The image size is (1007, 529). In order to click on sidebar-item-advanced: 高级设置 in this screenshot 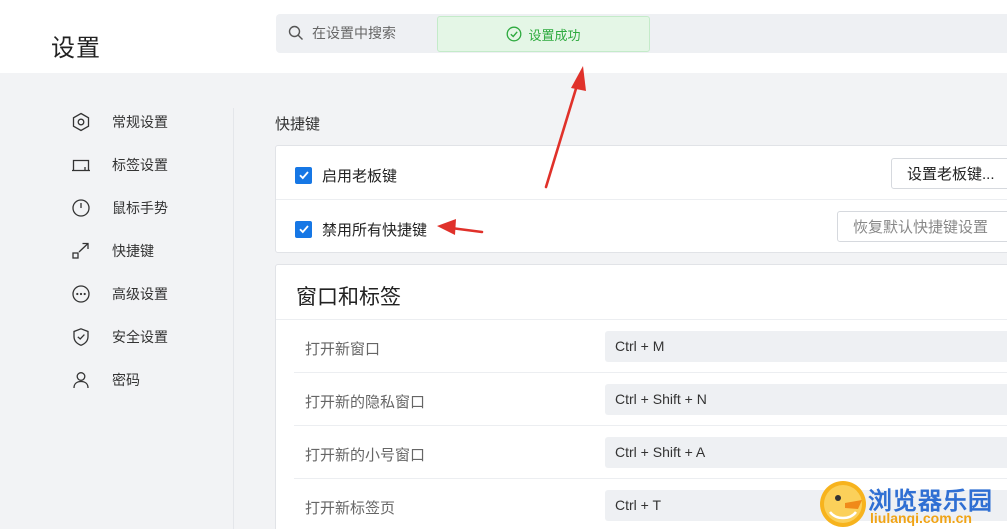, I will do `click(145, 294)`.